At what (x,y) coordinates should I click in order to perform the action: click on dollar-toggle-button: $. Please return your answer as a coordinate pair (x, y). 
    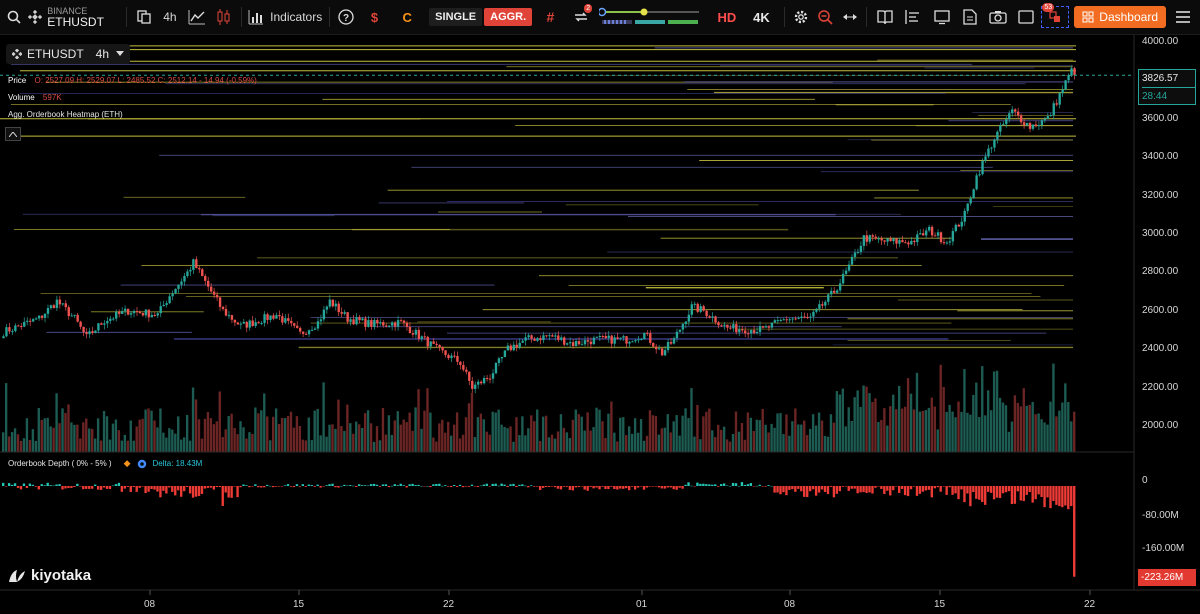
    Looking at the image, I should click on (374, 18).